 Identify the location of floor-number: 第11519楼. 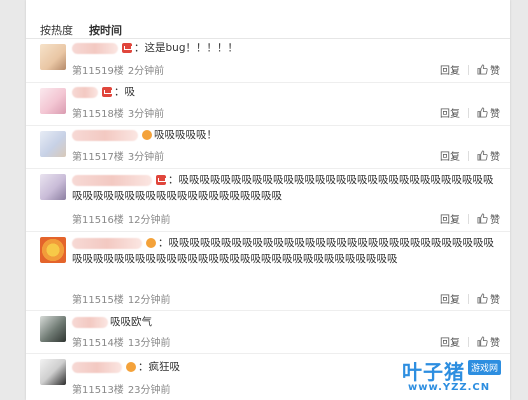
(98, 71).